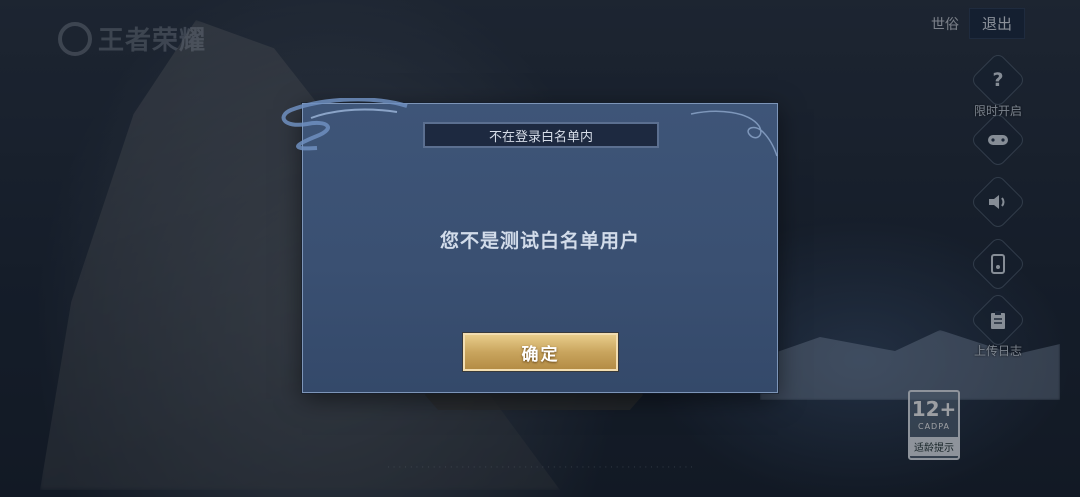 The image size is (1080, 497). I want to click on dialog-swirl-decoration, so click(344, 124).